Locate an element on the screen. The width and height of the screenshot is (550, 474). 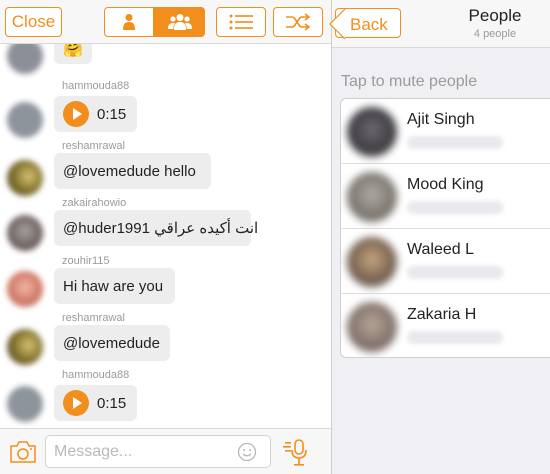
shuffle-icon is located at coordinates (298, 22).